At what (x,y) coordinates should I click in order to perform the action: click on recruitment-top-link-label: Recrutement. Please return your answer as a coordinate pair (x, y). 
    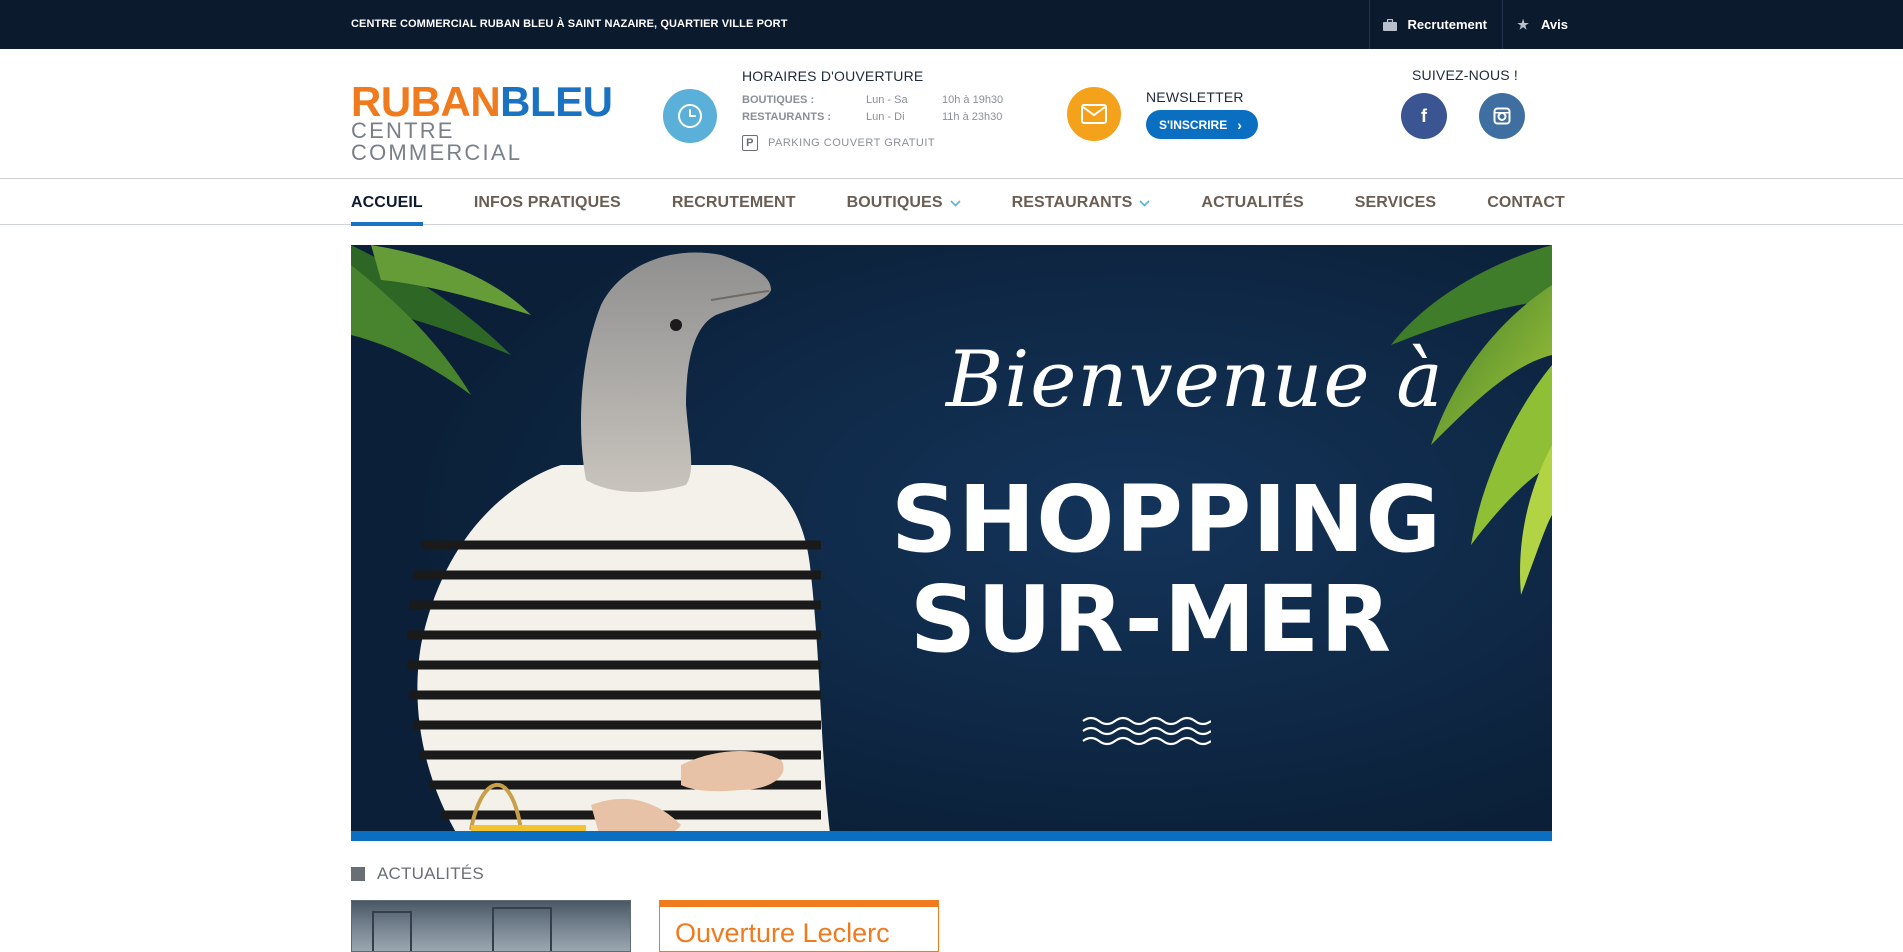
    Looking at the image, I should click on (1447, 24).